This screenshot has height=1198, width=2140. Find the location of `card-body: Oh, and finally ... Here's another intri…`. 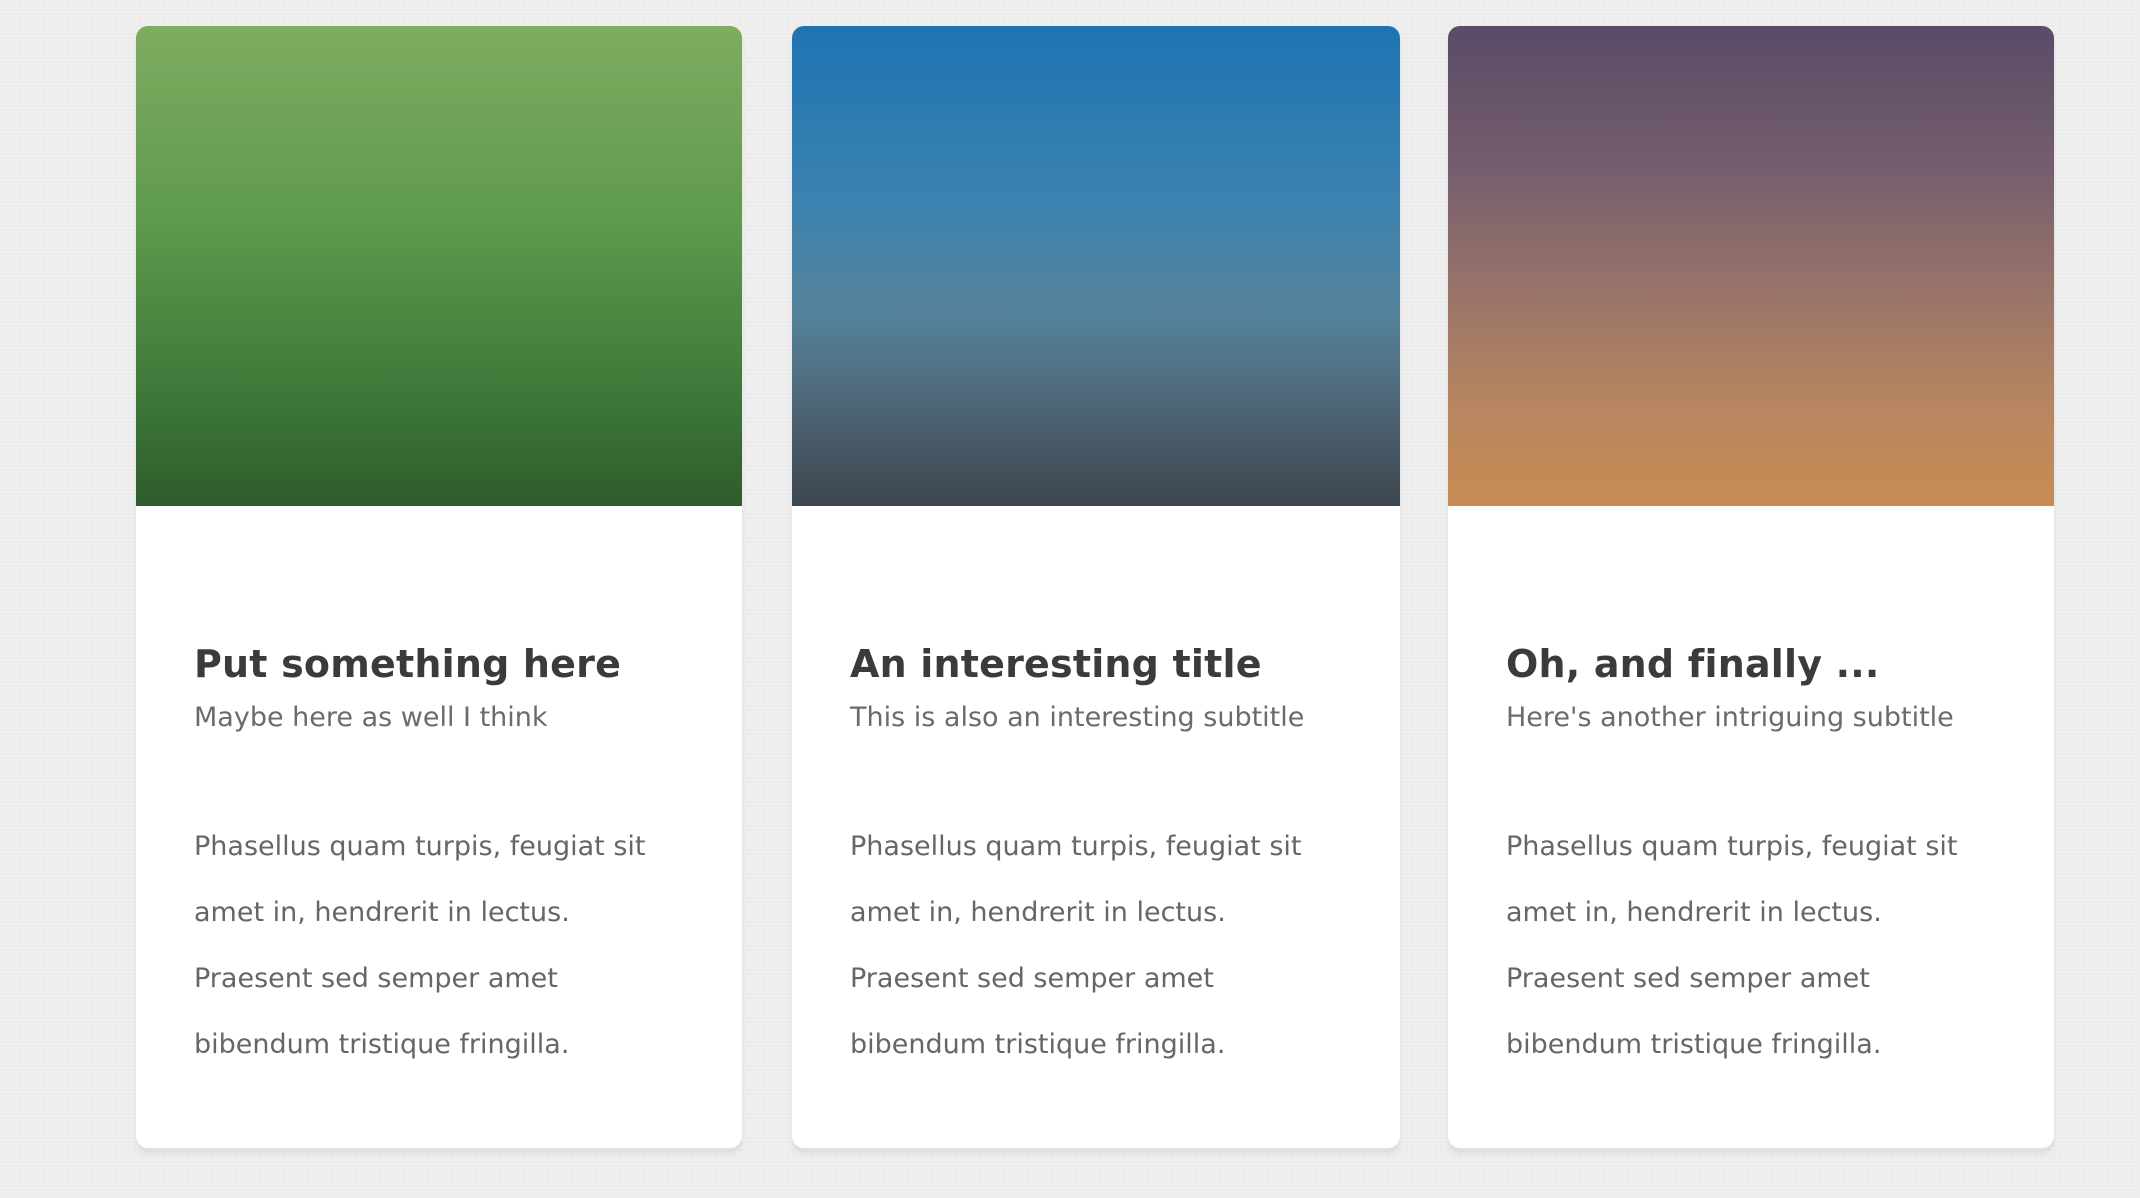

card-body: Oh, and finally ... Here's another intri… is located at coordinates (1751, 792).